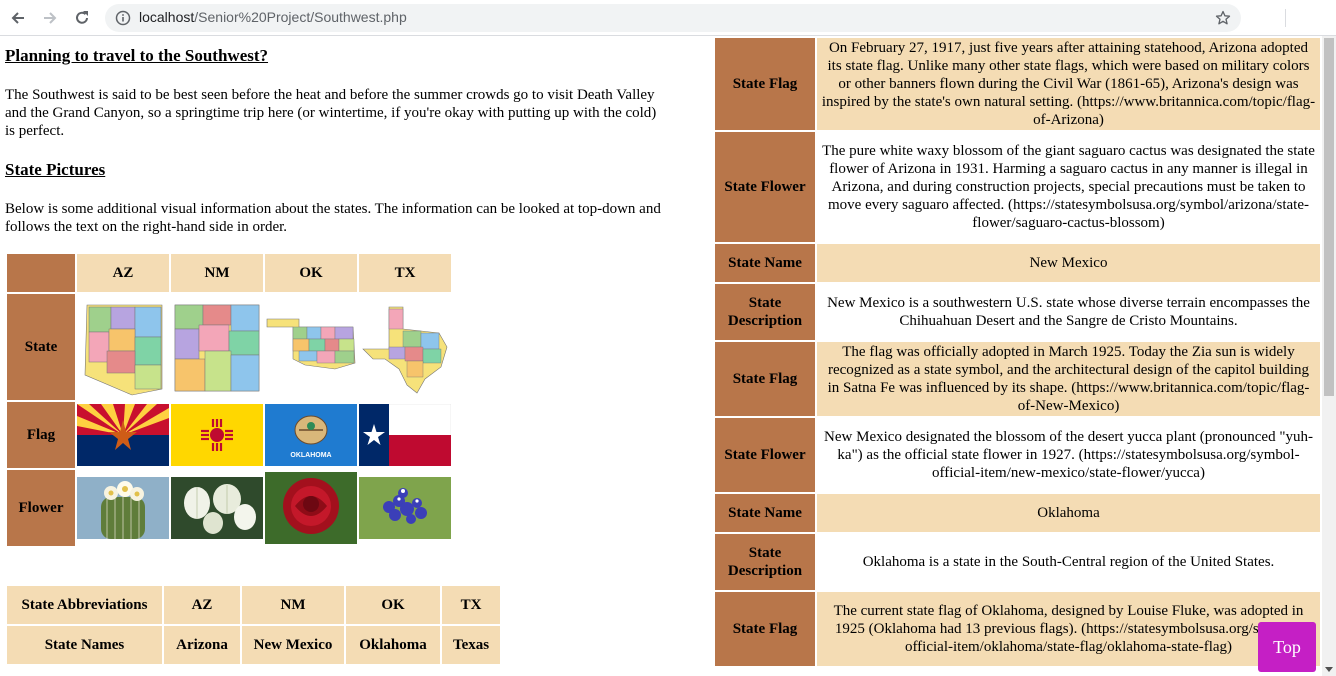 Image resolution: width=1336 pixels, height=676 pixels. I want to click on state-pictures-table: AZ NM OK TX State Flag OKLAHOMA Flower, so click(229, 400).